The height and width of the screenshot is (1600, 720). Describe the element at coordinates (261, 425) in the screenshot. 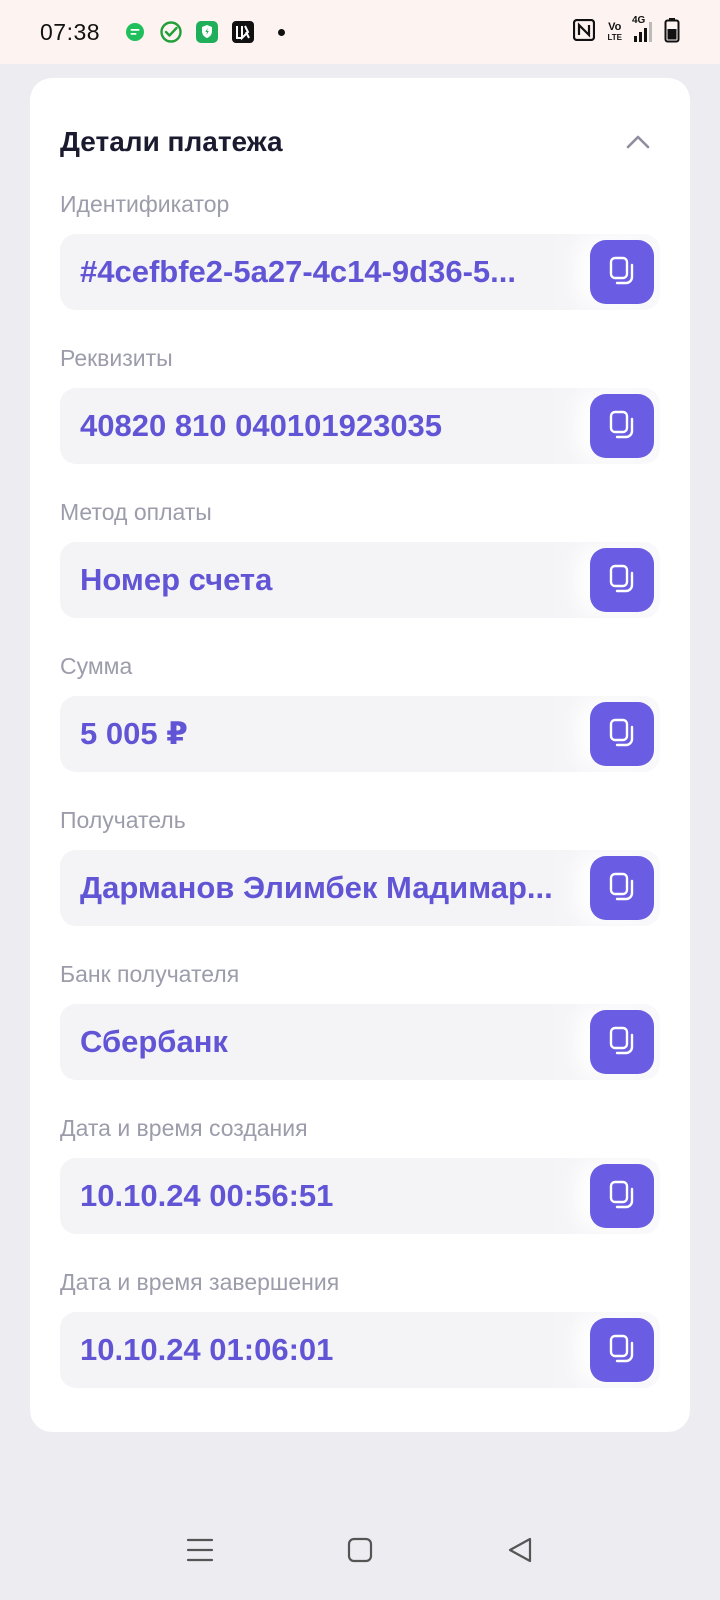

I see `field-value: 40820 810 040101923035` at that location.